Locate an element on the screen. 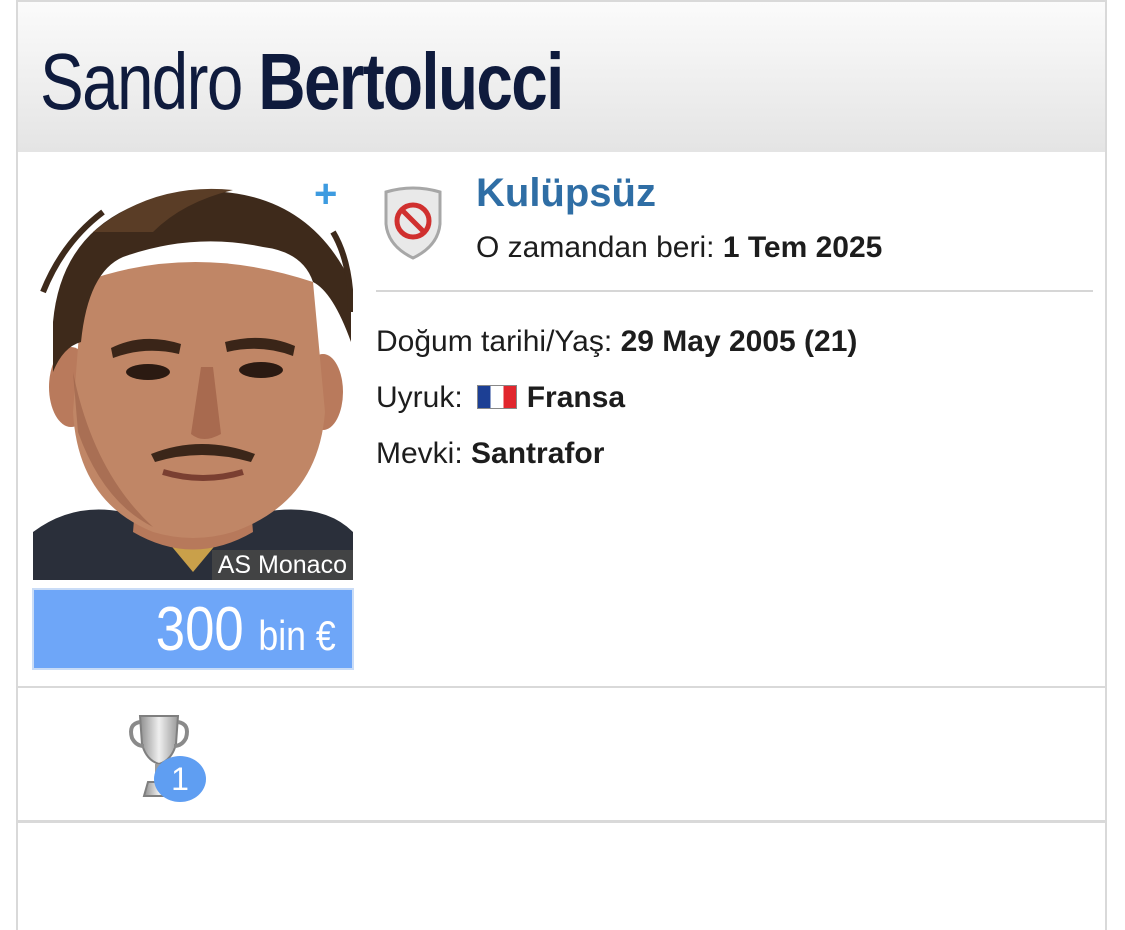  market-value: 300 bin € is located at coordinates (193, 629).